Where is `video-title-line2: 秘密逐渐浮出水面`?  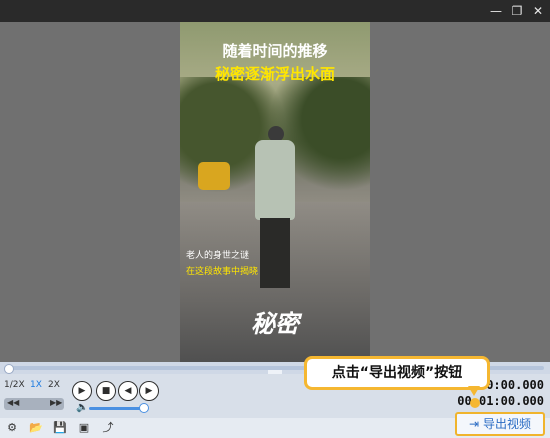 video-title-line2: 秘密逐渐浮出水面 is located at coordinates (274, 74).